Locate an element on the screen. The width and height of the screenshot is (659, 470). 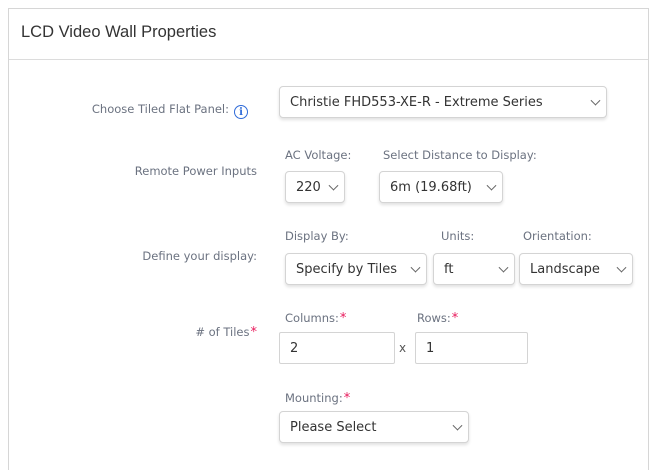
columns-label: Columns:* is located at coordinates (315, 318).